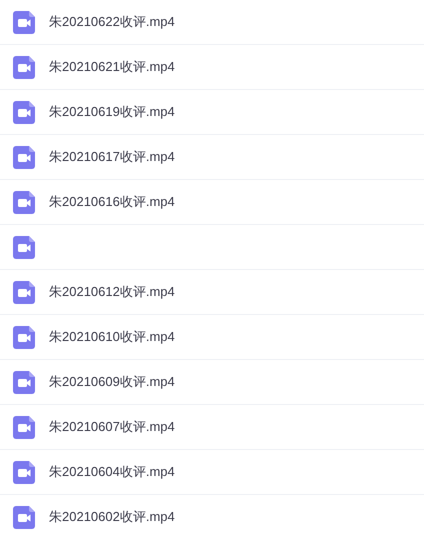 This screenshot has width=424, height=537. What do you see at coordinates (112, 292) in the screenshot?
I see `file-name: 朱20210612收评.mp4` at bounding box center [112, 292].